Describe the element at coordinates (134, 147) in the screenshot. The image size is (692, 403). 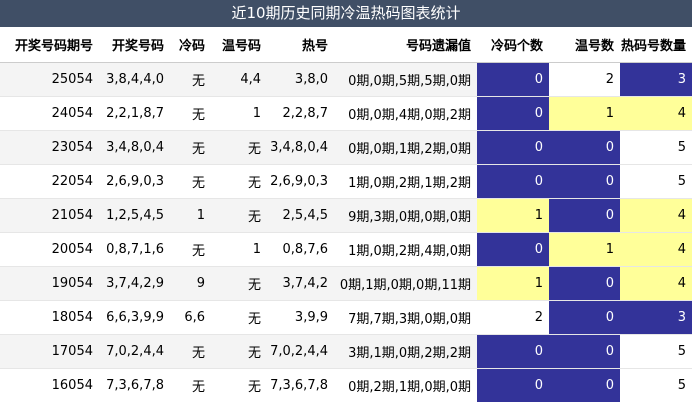
I see `cell-numbers: 3,4,8,0,4` at that location.